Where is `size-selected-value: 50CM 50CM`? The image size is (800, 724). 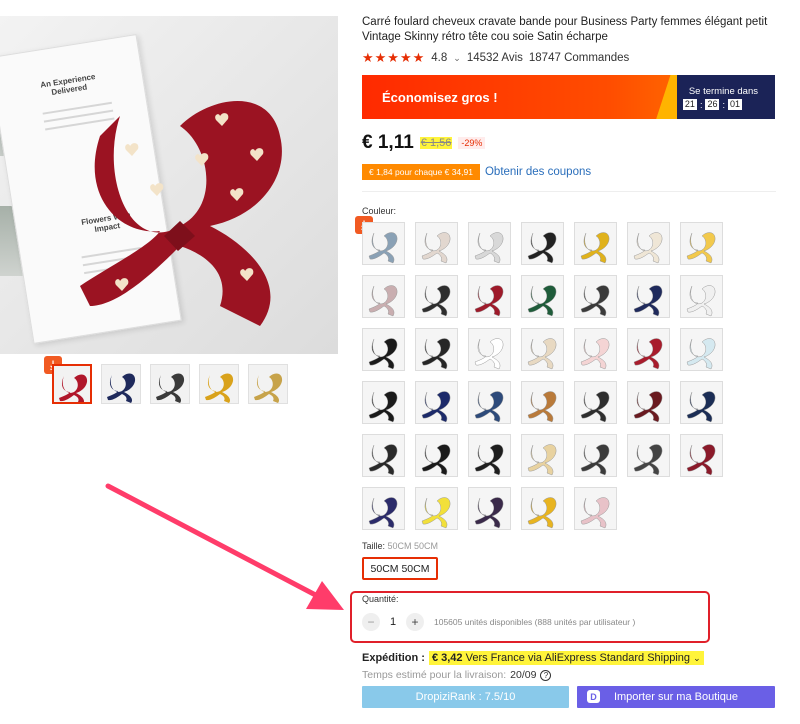 size-selected-value: 50CM 50CM is located at coordinates (413, 546).